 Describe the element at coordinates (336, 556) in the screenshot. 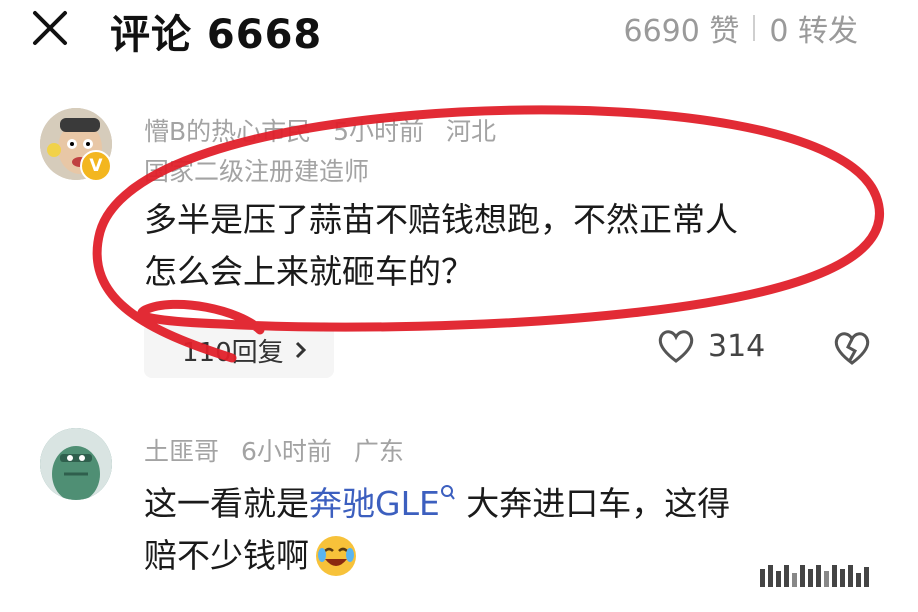

I see `laugh-cry-emoji` at that location.